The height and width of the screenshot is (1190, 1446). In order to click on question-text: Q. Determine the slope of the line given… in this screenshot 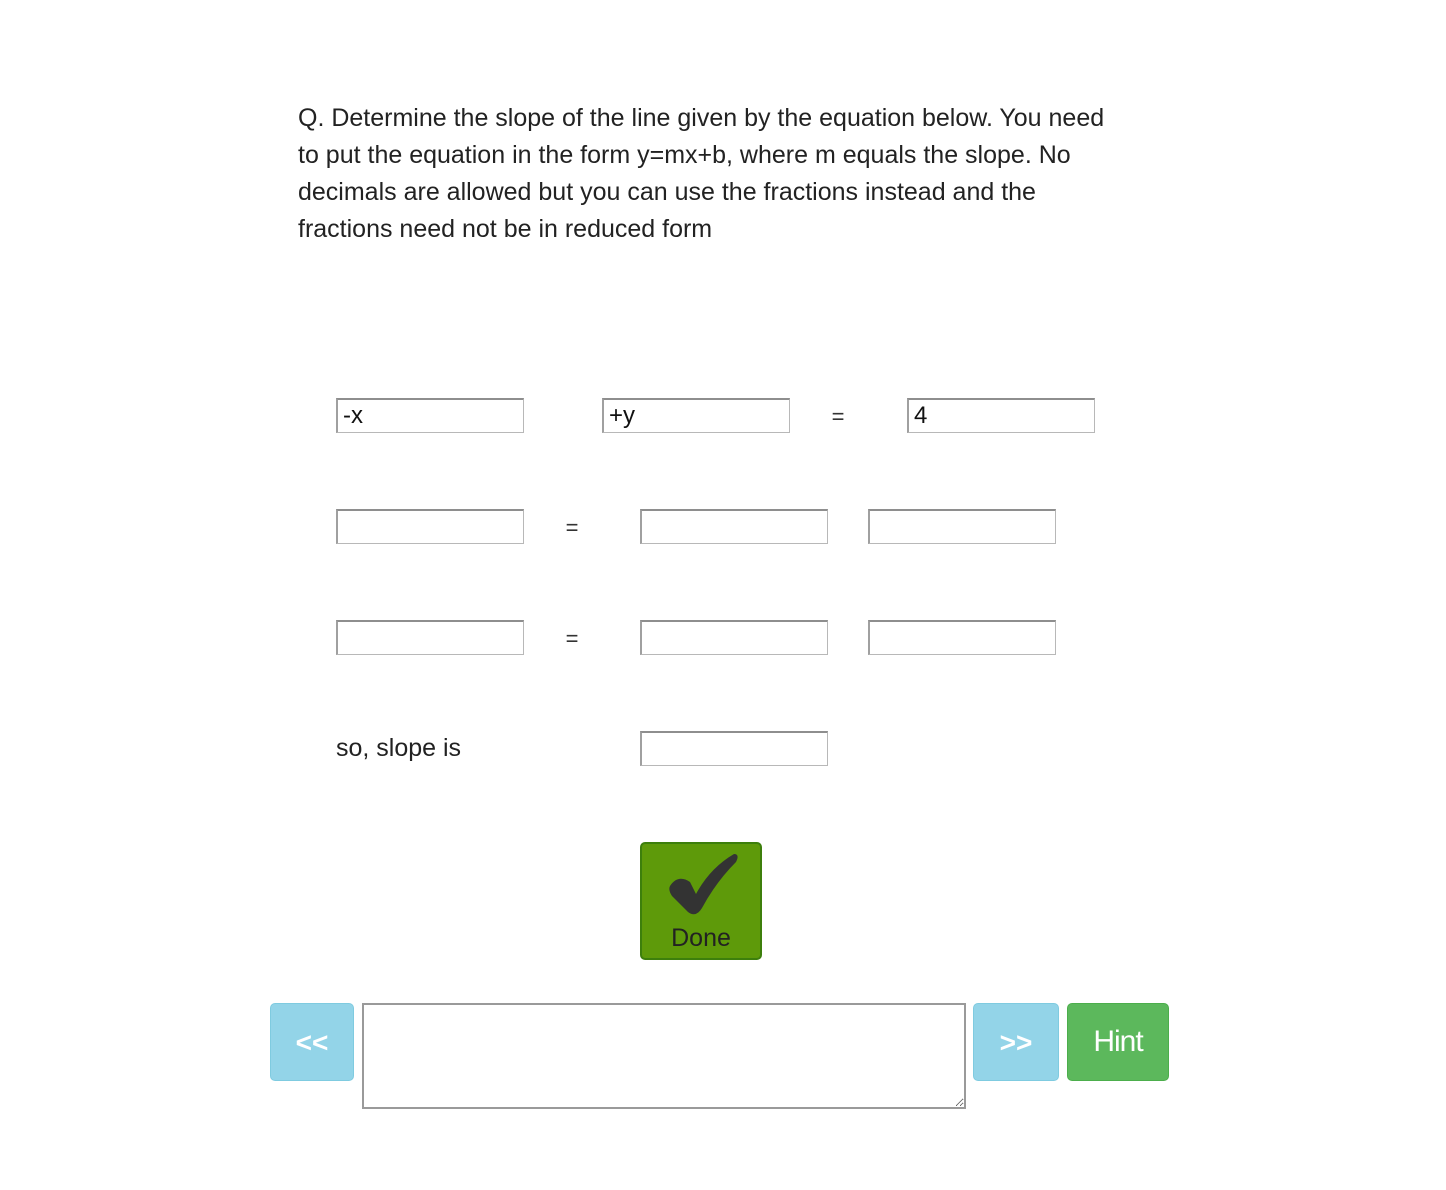, I will do `click(701, 173)`.